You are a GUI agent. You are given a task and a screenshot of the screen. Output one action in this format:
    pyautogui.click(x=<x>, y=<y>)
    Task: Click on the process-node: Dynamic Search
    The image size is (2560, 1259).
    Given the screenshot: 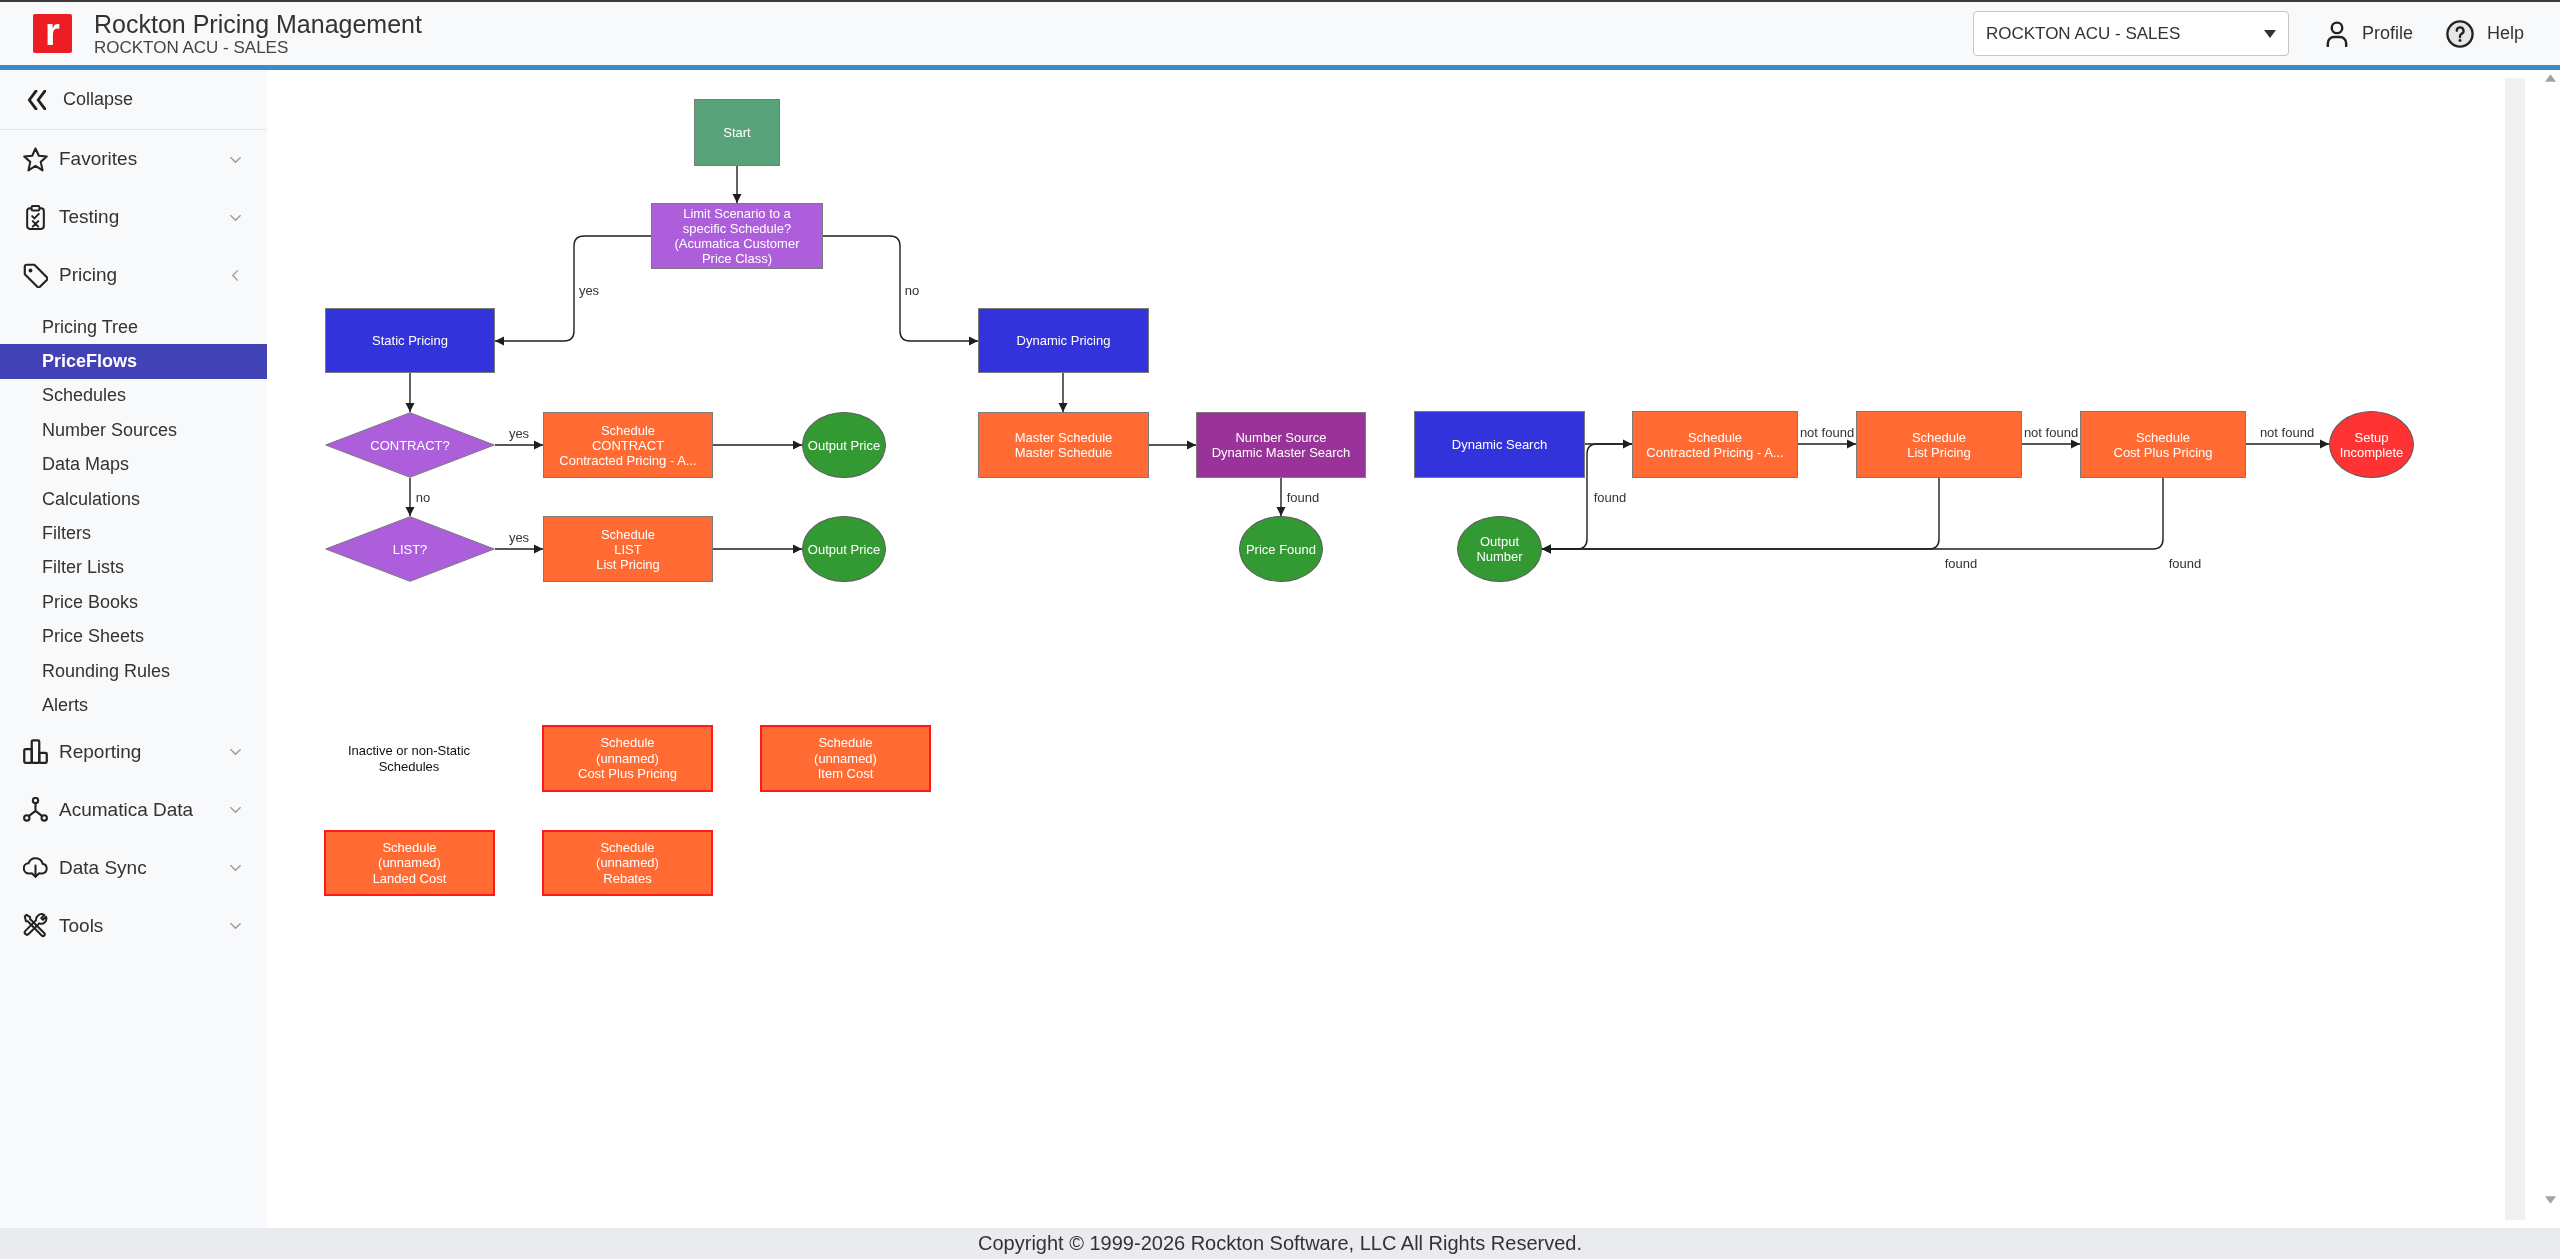 What is the action you would take?
    pyautogui.click(x=1499, y=444)
    